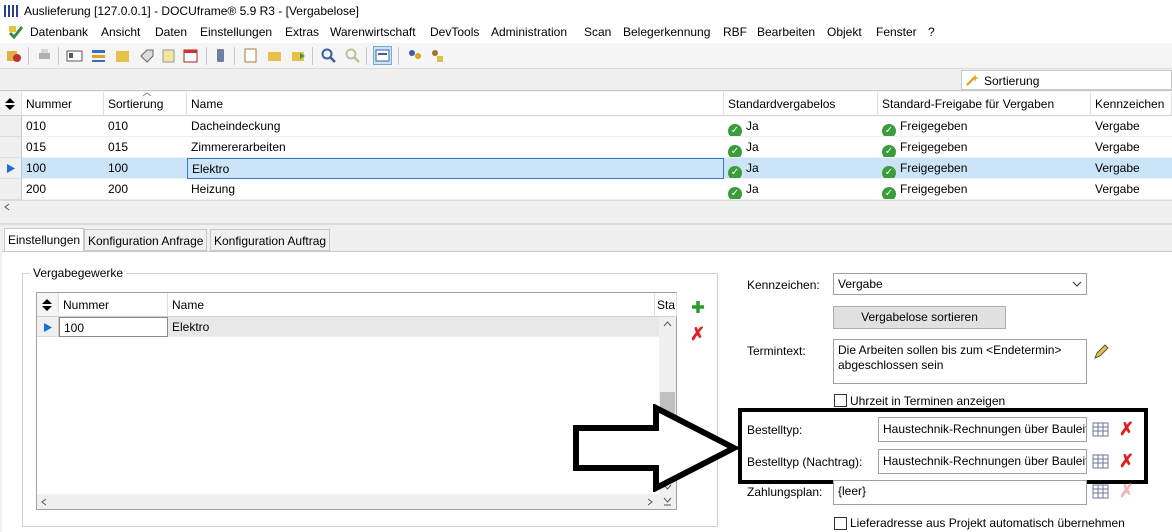 This screenshot has width=1172, height=532. Describe the element at coordinates (236, 32) in the screenshot. I see `menu-einstellungen: Einstellungen` at that location.